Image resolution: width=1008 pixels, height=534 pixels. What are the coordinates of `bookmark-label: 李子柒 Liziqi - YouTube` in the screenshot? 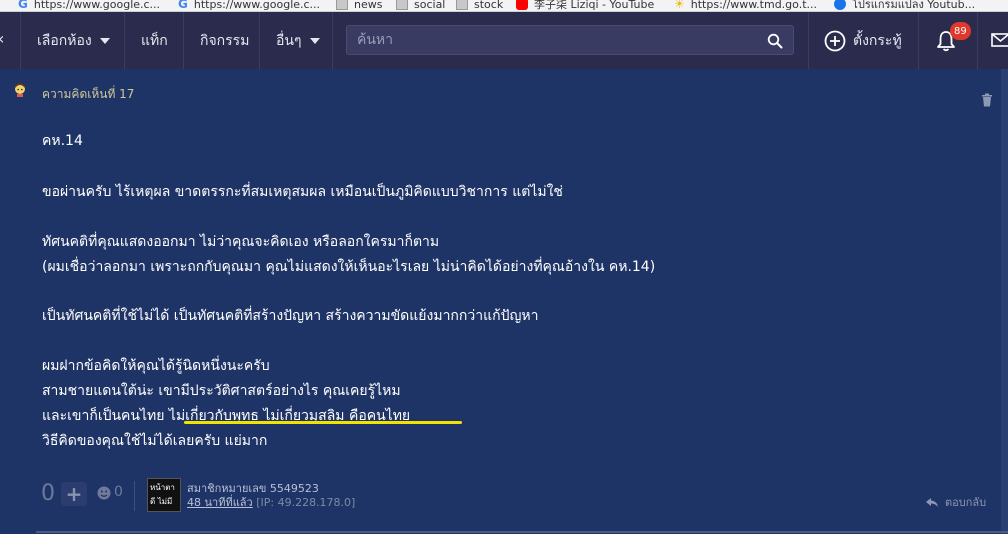 It's located at (594, 5).